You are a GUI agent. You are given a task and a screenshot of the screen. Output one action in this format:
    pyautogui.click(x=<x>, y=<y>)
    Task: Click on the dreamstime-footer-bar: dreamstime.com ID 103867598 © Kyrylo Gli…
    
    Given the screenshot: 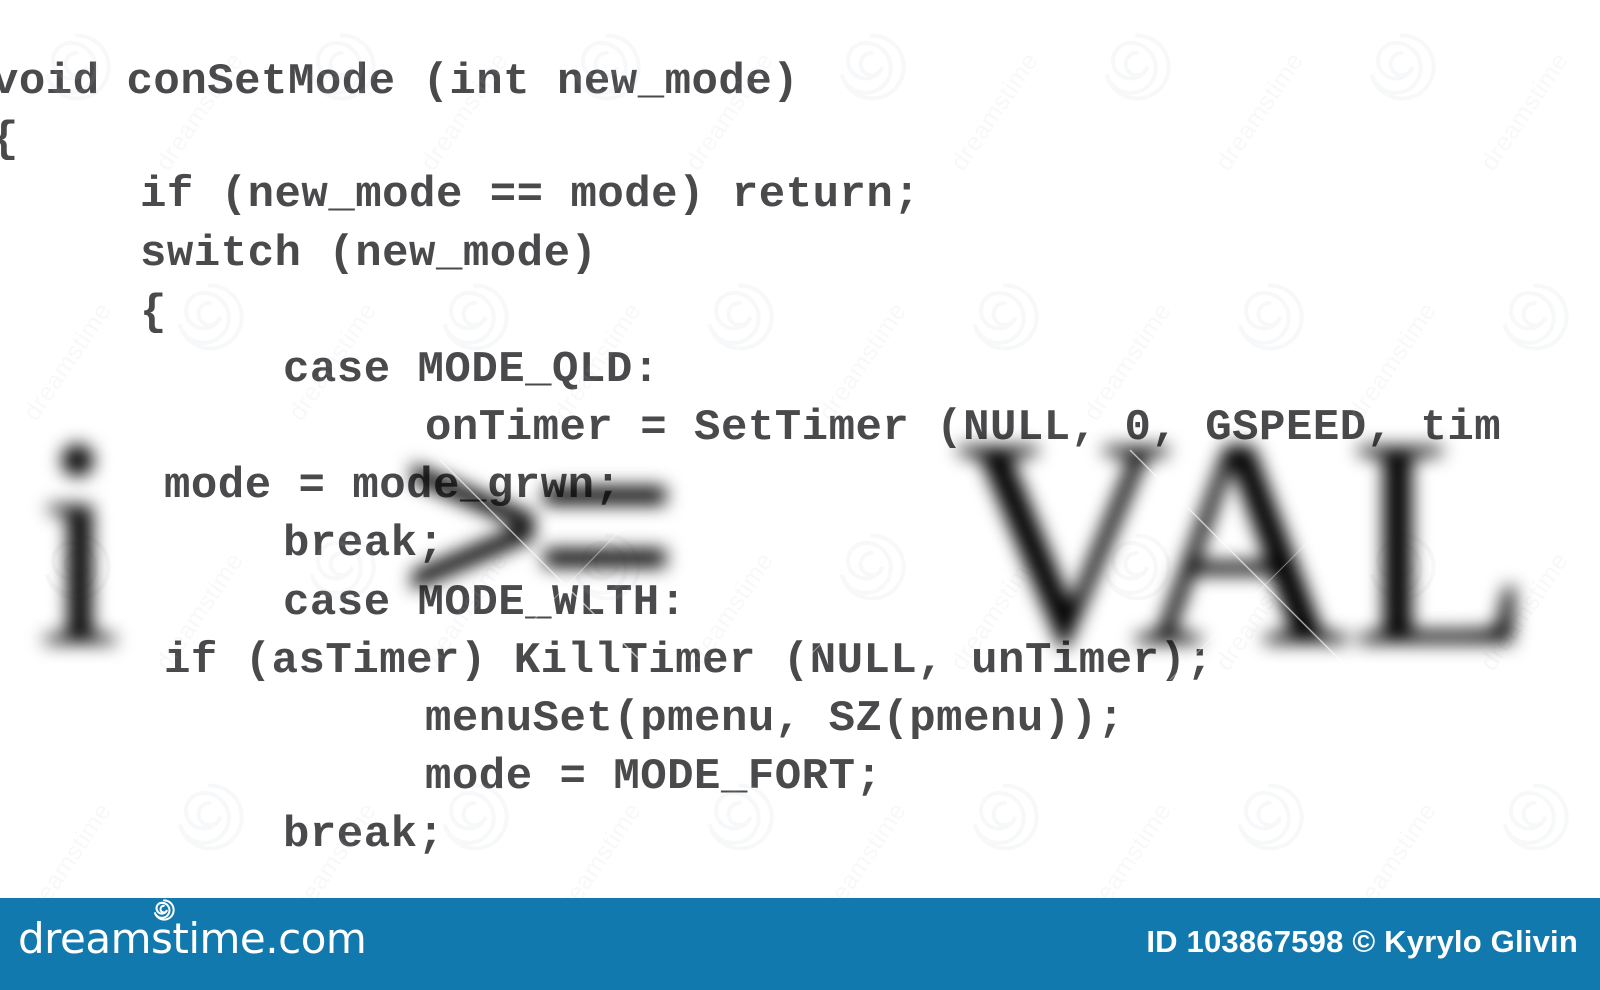 What is the action you would take?
    pyautogui.click(x=800, y=944)
    